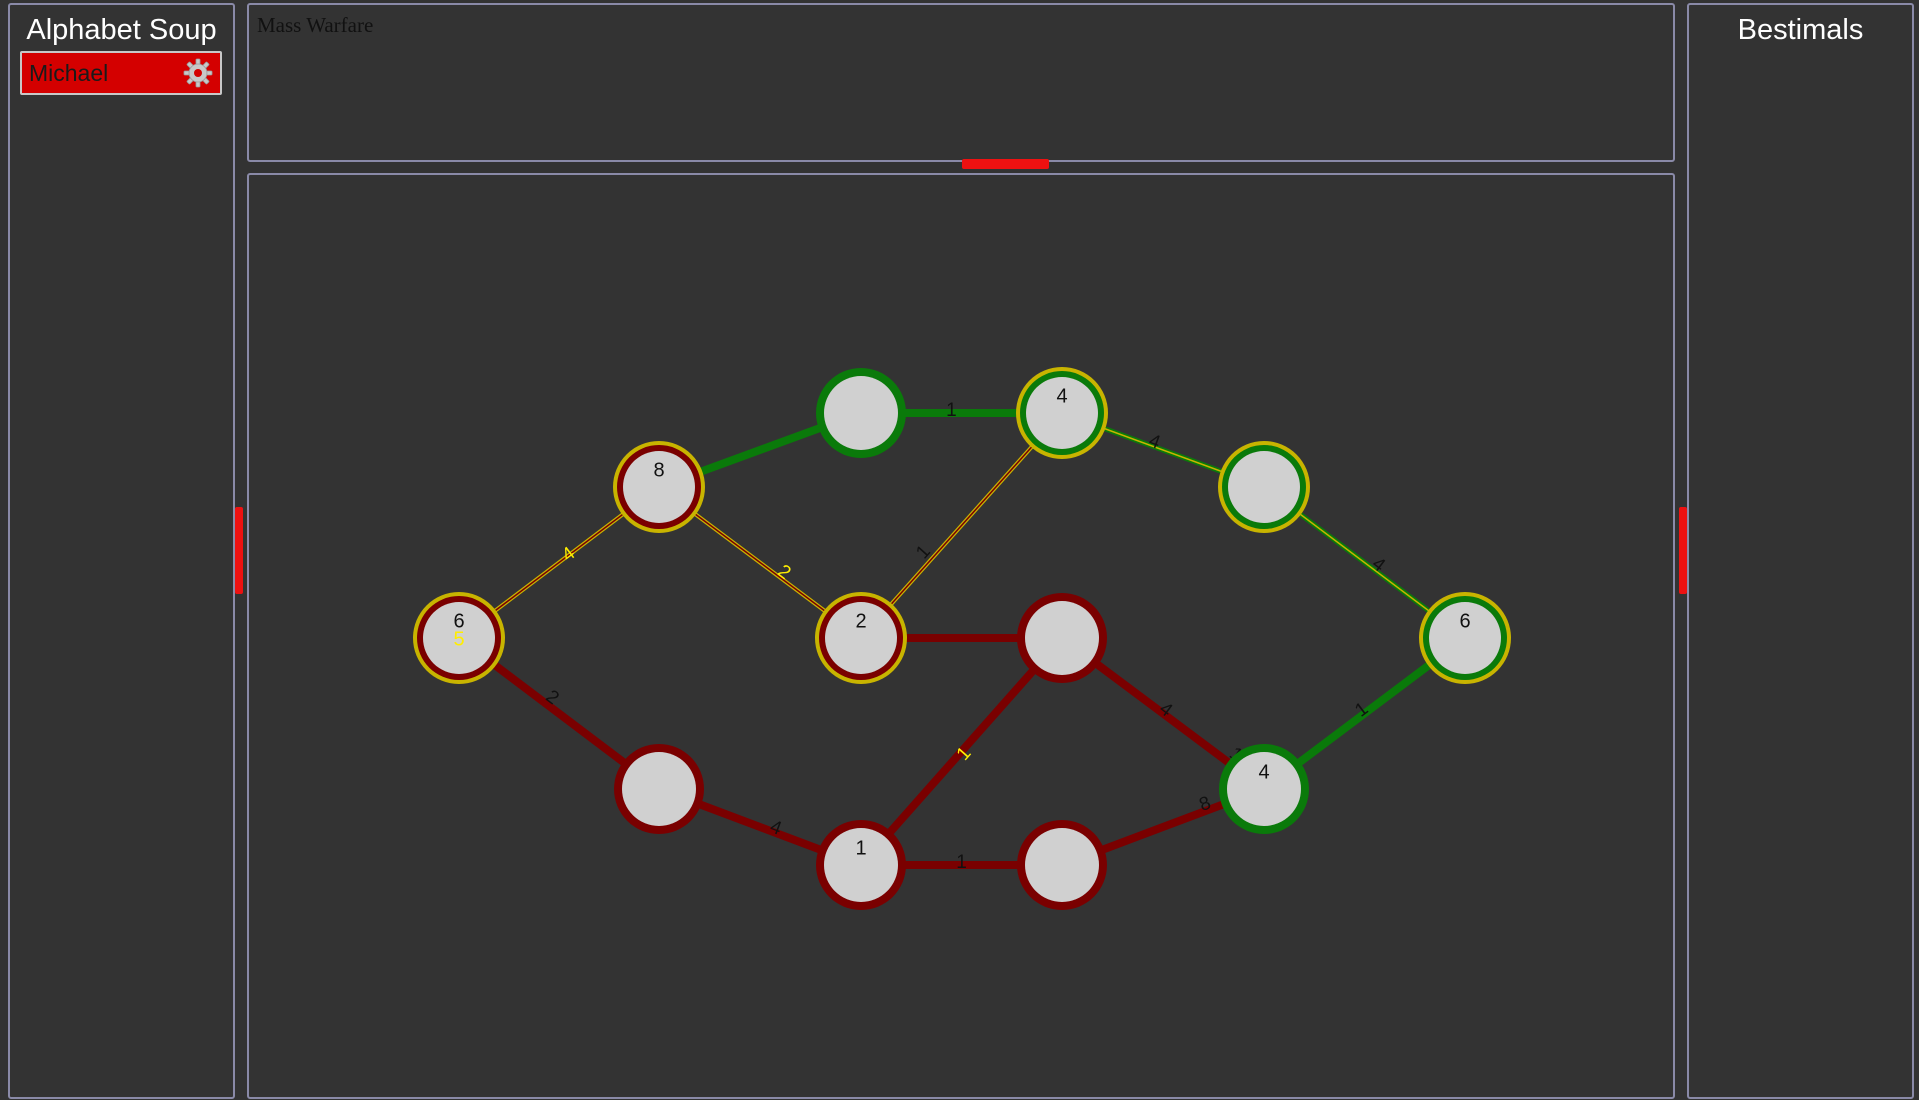  Describe the element at coordinates (1005, 164) in the screenshot. I see `top-panel-resize-handle` at that location.